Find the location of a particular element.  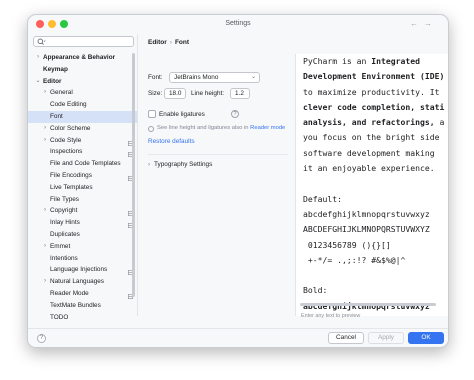

breadcrumb: Editor › Font is located at coordinates (168, 42).